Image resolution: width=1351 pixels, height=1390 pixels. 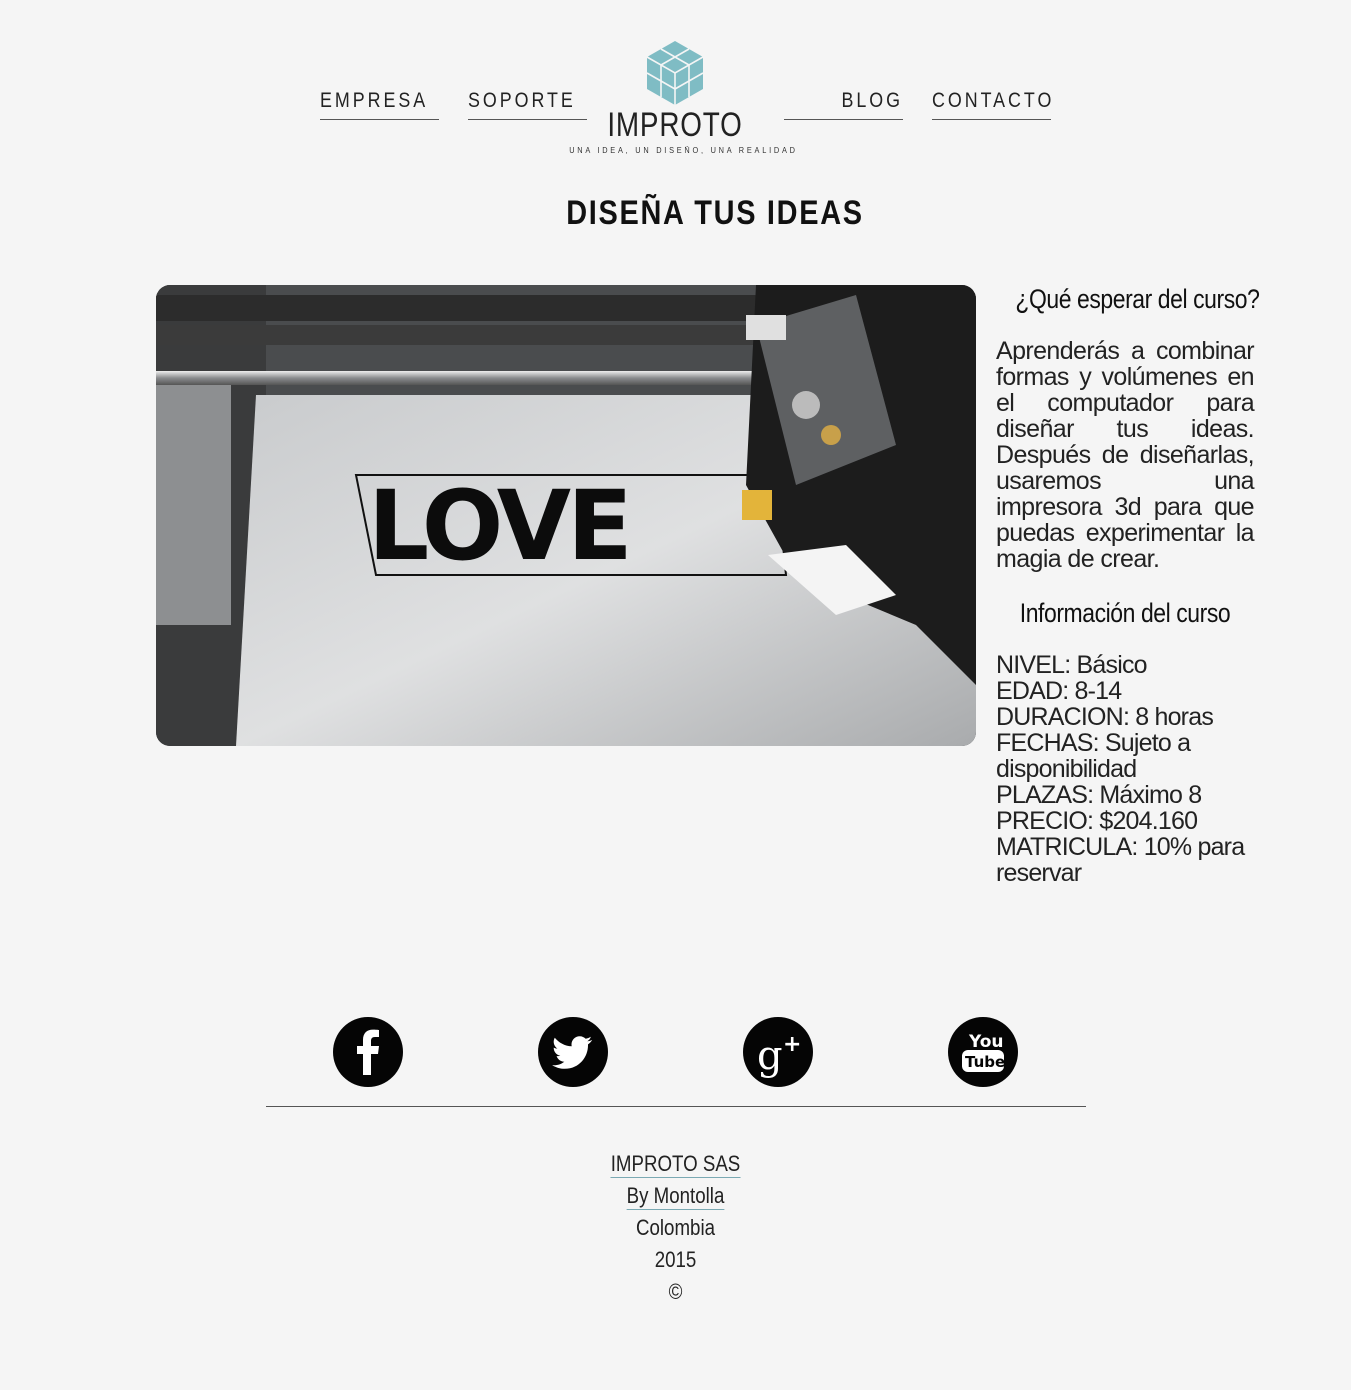 What do you see at coordinates (1099, 795) in the screenshot?
I see `info-plazas: PLAZAS: Máximo 8` at bounding box center [1099, 795].